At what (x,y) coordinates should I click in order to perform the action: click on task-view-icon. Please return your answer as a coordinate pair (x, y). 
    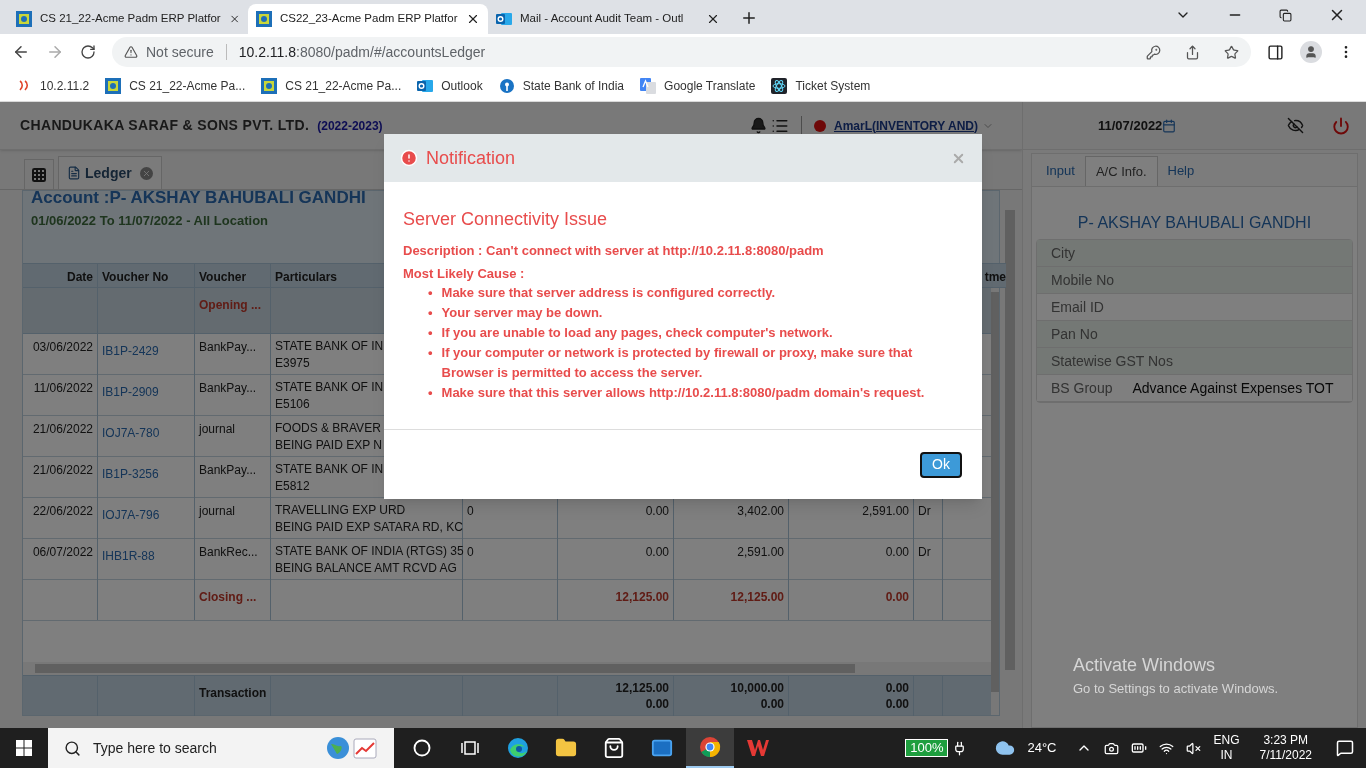
    Looking at the image, I should click on (470, 748).